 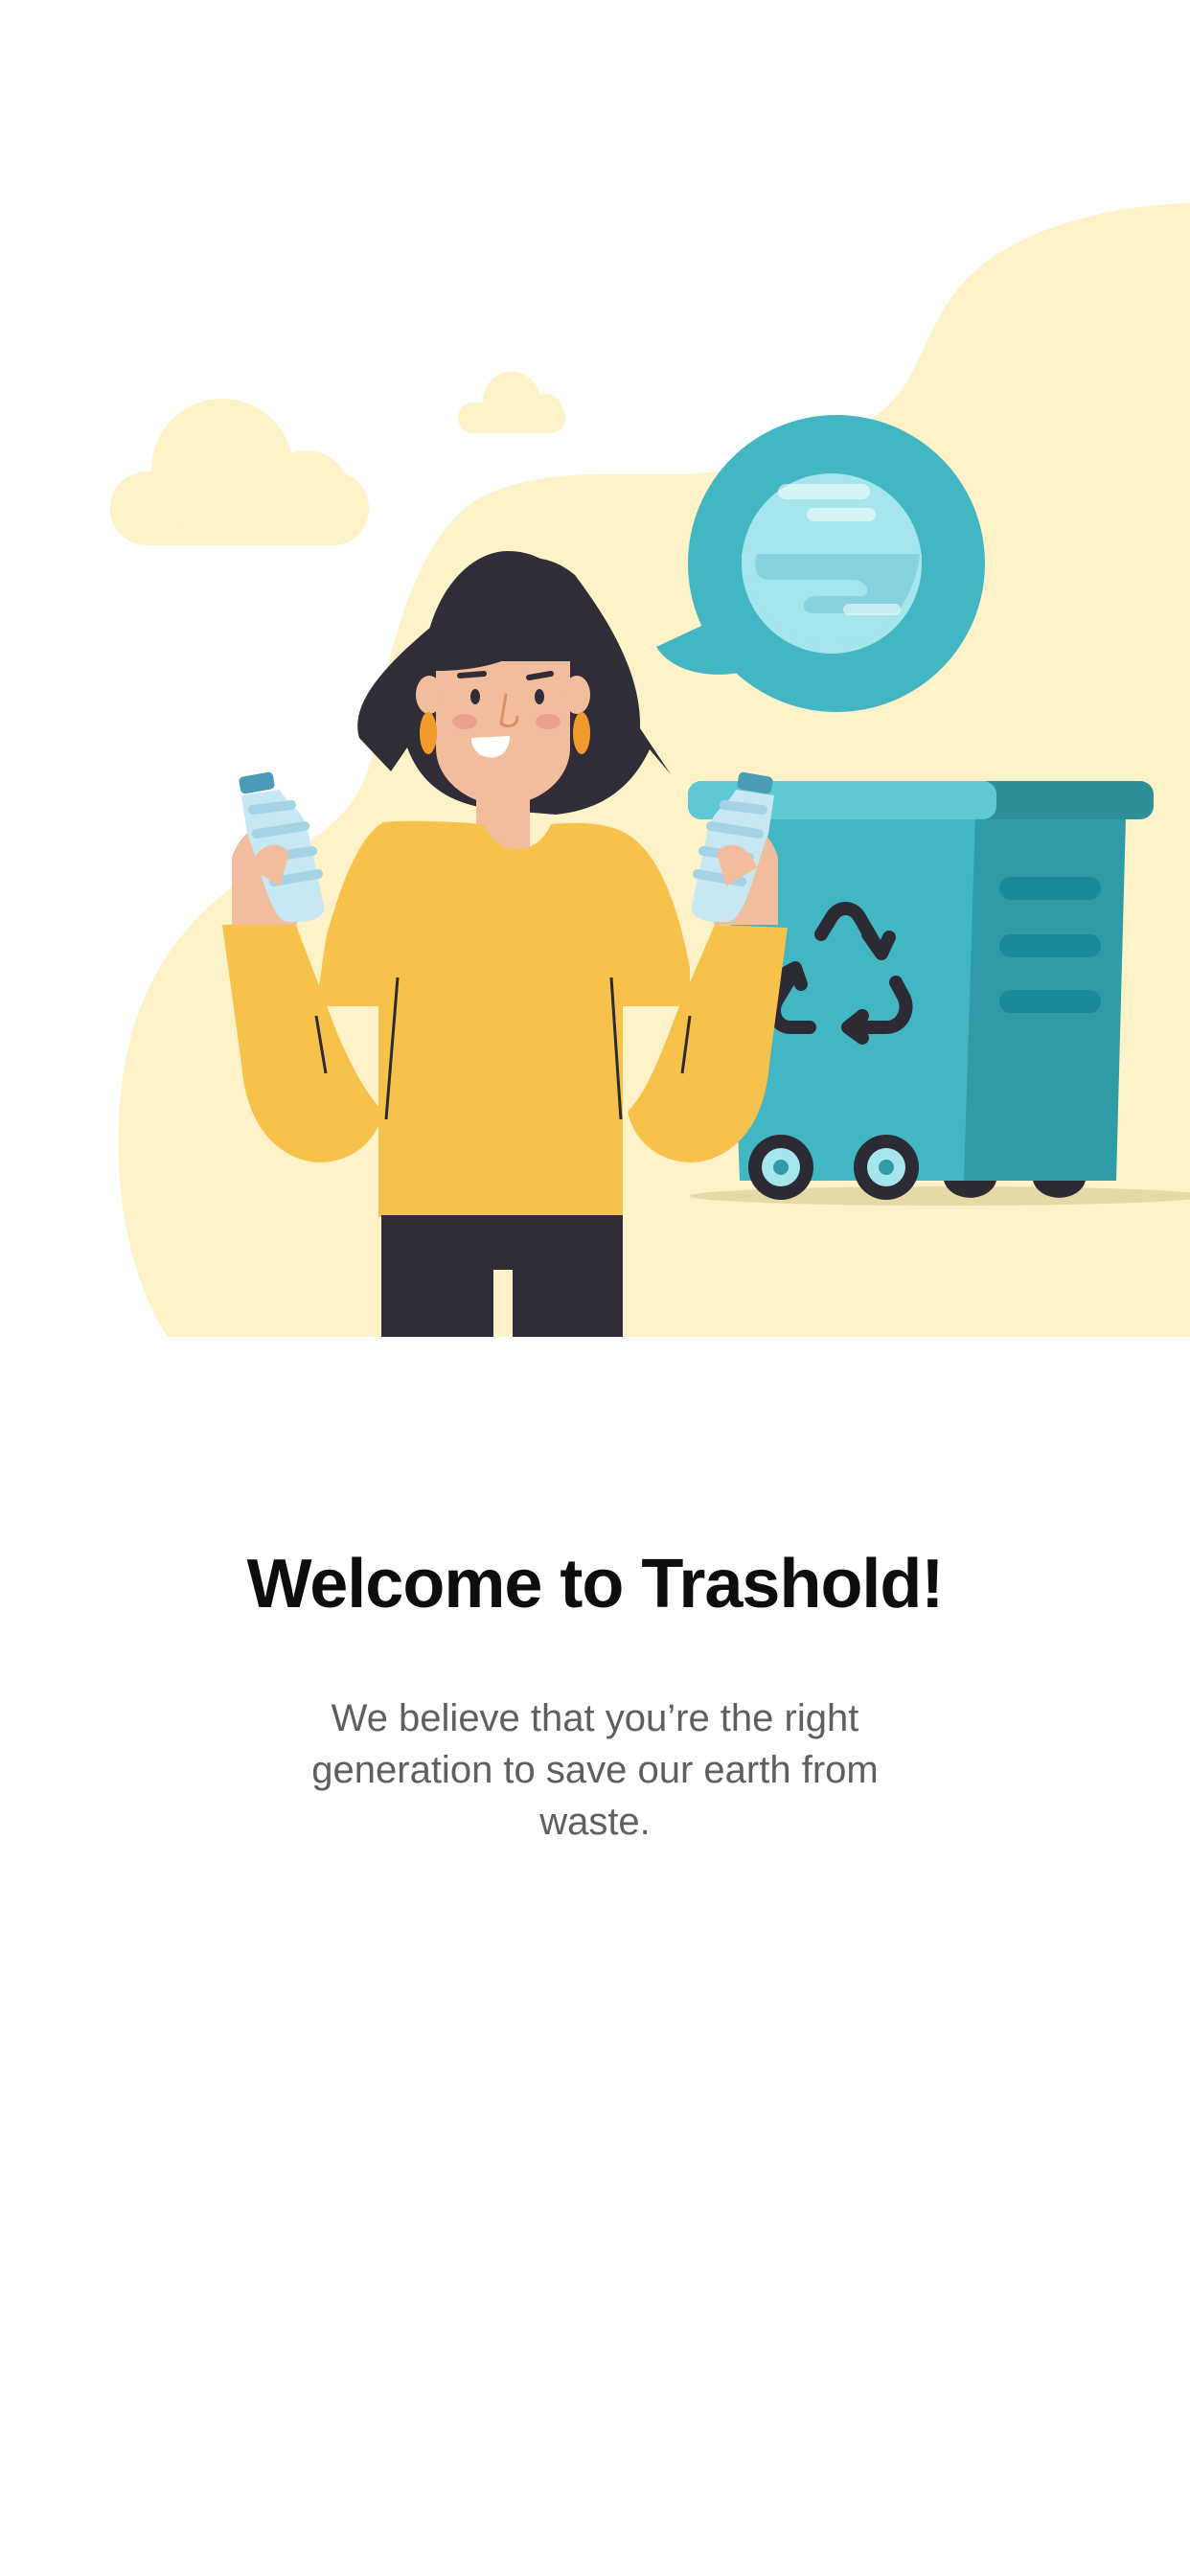 What do you see at coordinates (821, 563) in the screenshot?
I see `globe-icon` at bounding box center [821, 563].